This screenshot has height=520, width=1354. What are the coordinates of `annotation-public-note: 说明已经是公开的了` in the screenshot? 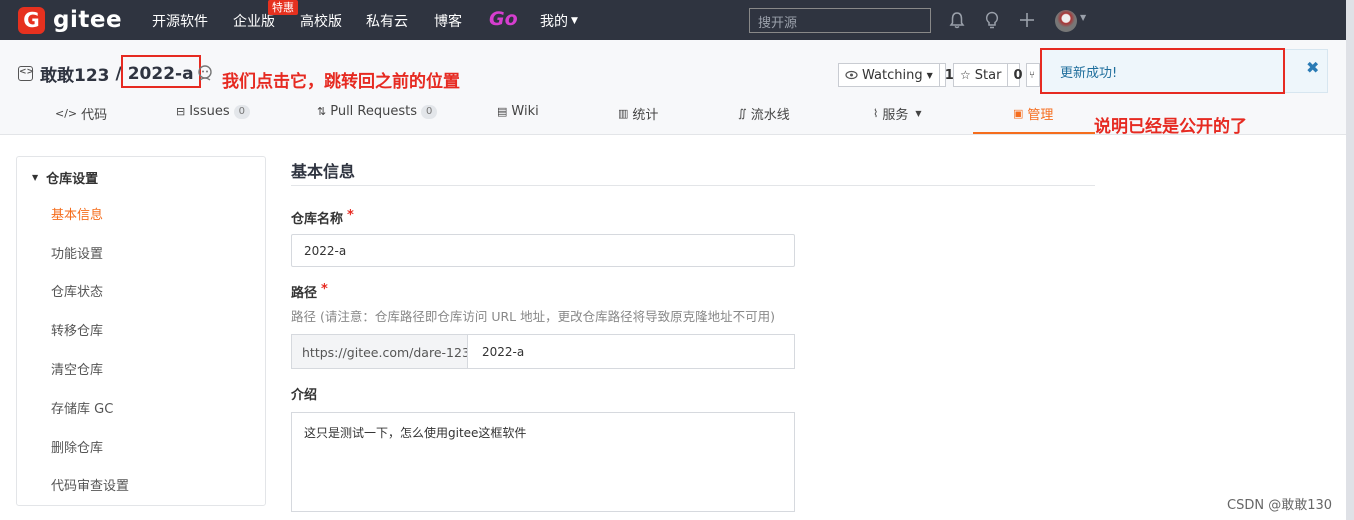 It's located at (1170, 127).